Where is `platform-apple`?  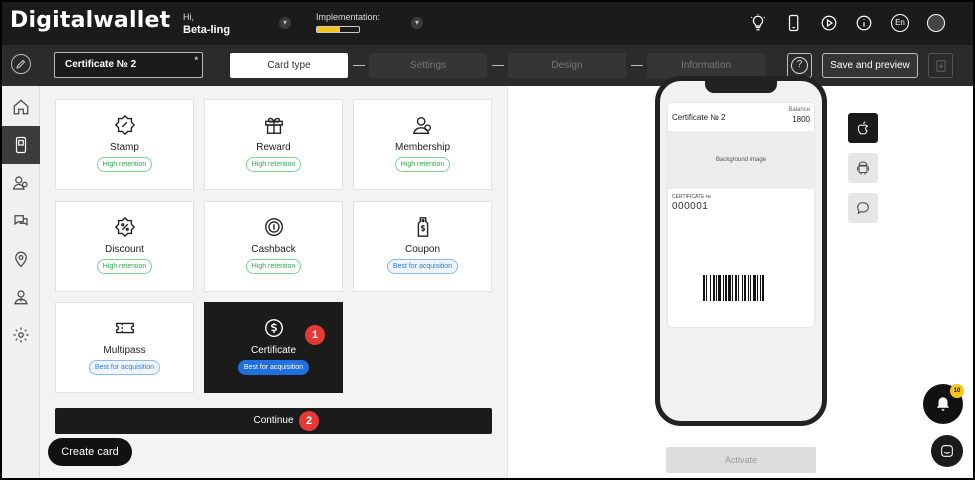 platform-apple is located at coordinates (863, 128).